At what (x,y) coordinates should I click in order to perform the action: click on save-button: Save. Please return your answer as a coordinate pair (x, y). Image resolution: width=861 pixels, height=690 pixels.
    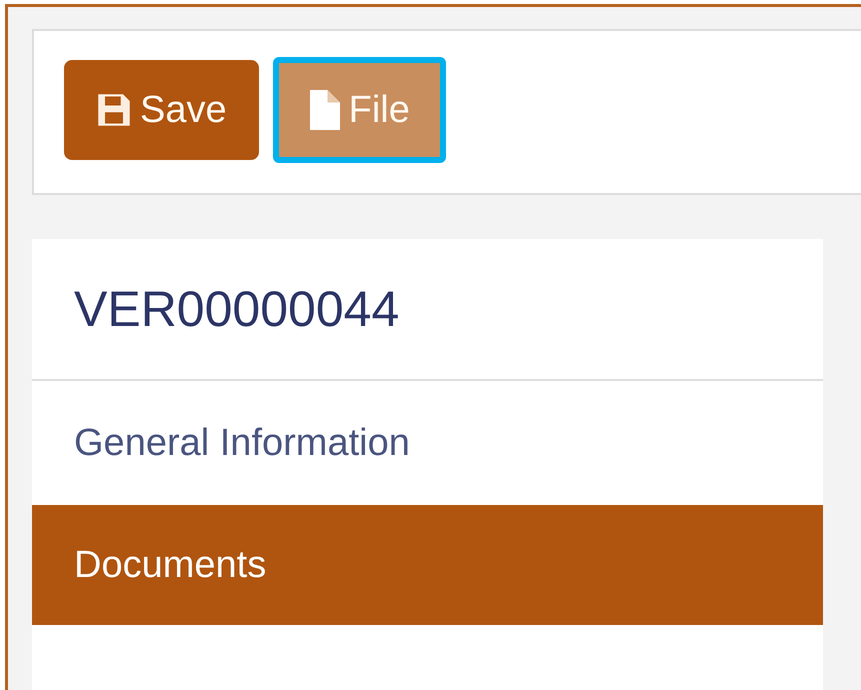
    Looking at the image, I should click on (161, 110).